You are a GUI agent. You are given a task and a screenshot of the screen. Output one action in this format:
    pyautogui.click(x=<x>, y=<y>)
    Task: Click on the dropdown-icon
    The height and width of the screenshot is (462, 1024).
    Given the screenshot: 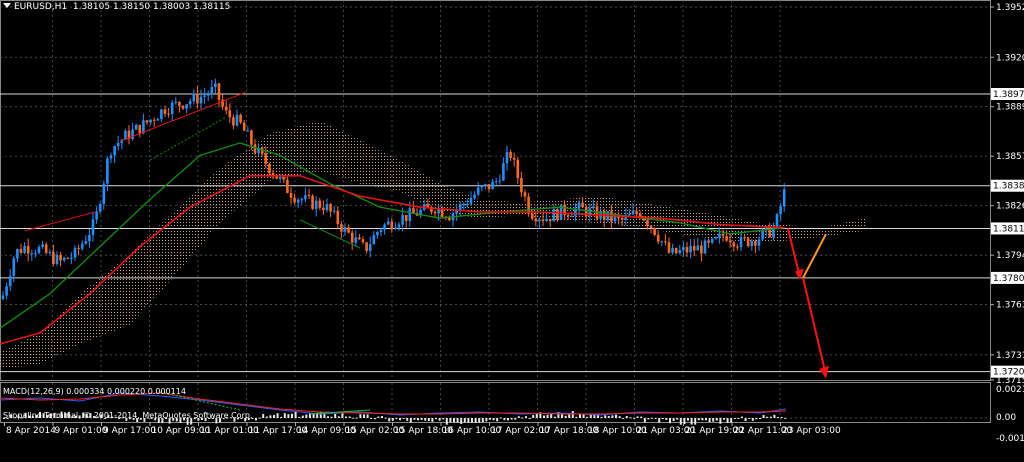 What is the action you would take?
    pyautogui.click(x=7, y=5)
    